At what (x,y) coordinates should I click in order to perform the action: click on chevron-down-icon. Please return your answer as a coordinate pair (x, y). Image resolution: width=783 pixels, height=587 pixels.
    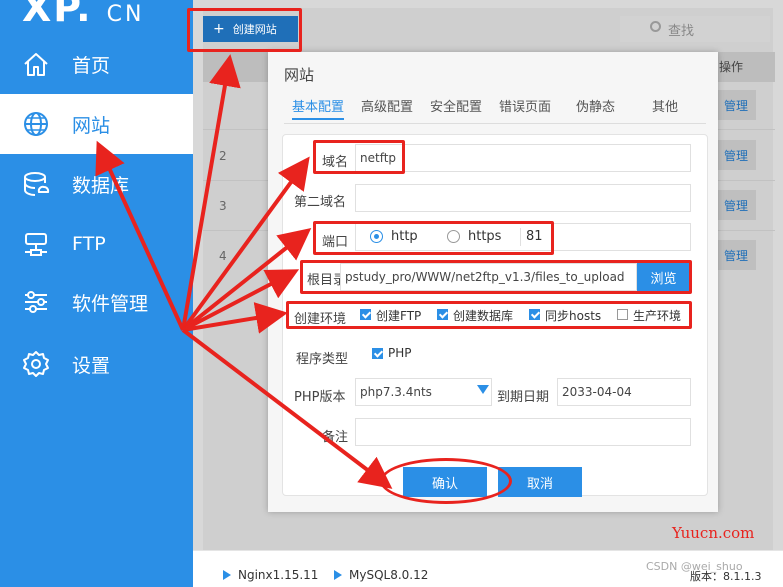
    Looking at the image, I should click on (483, 389).